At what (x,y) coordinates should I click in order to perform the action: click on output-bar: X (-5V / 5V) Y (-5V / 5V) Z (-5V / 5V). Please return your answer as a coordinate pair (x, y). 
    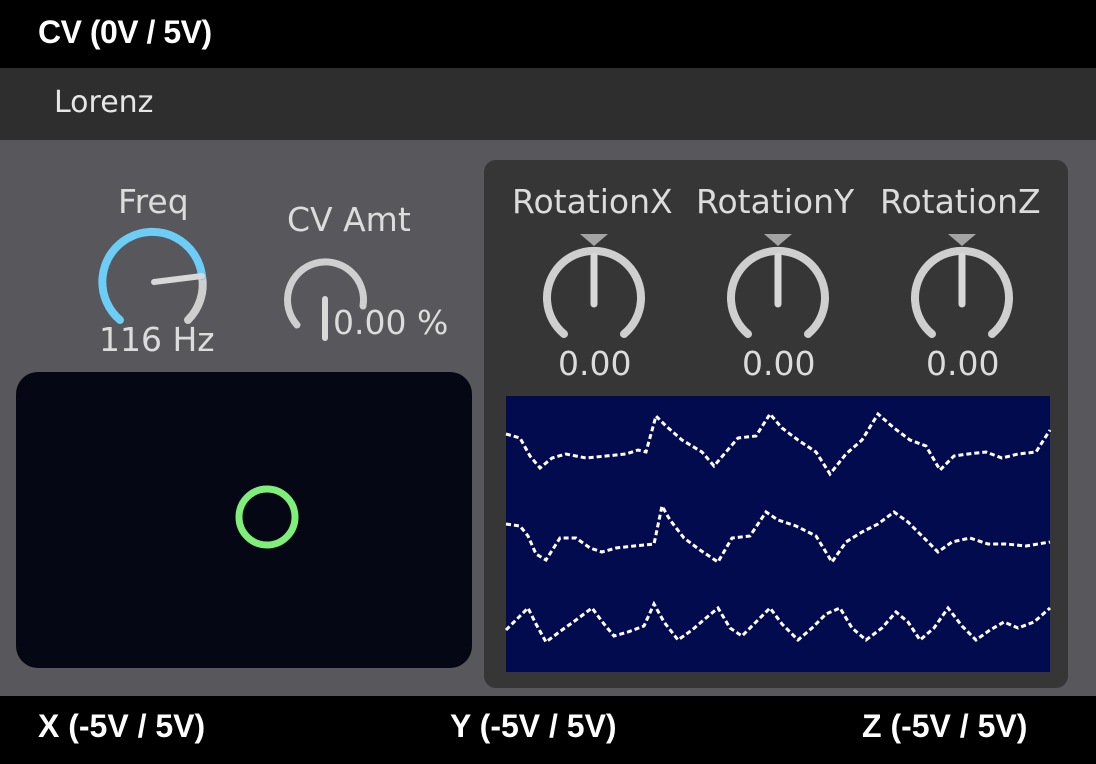
    Looking at the image, I should click on (548, 730).